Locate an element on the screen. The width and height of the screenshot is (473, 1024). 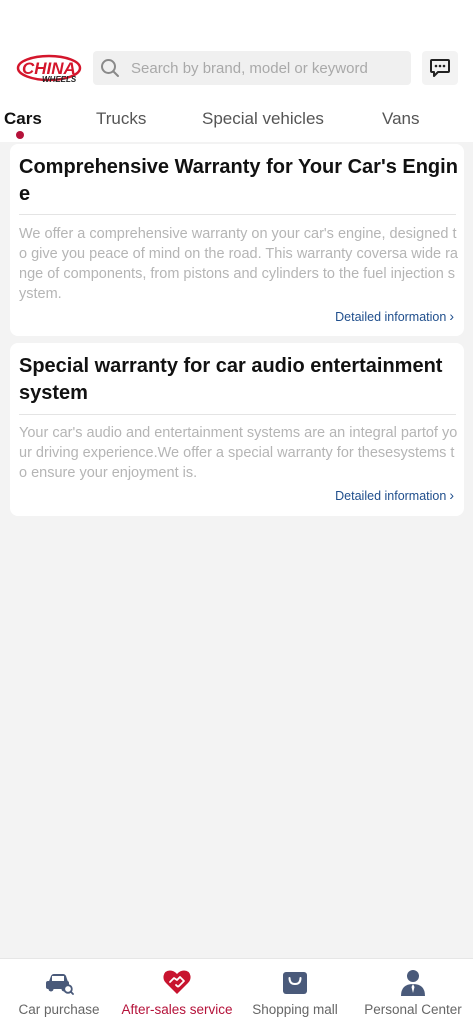
header-bar: CHINA WHEELS is located at coordinates (236, 70).